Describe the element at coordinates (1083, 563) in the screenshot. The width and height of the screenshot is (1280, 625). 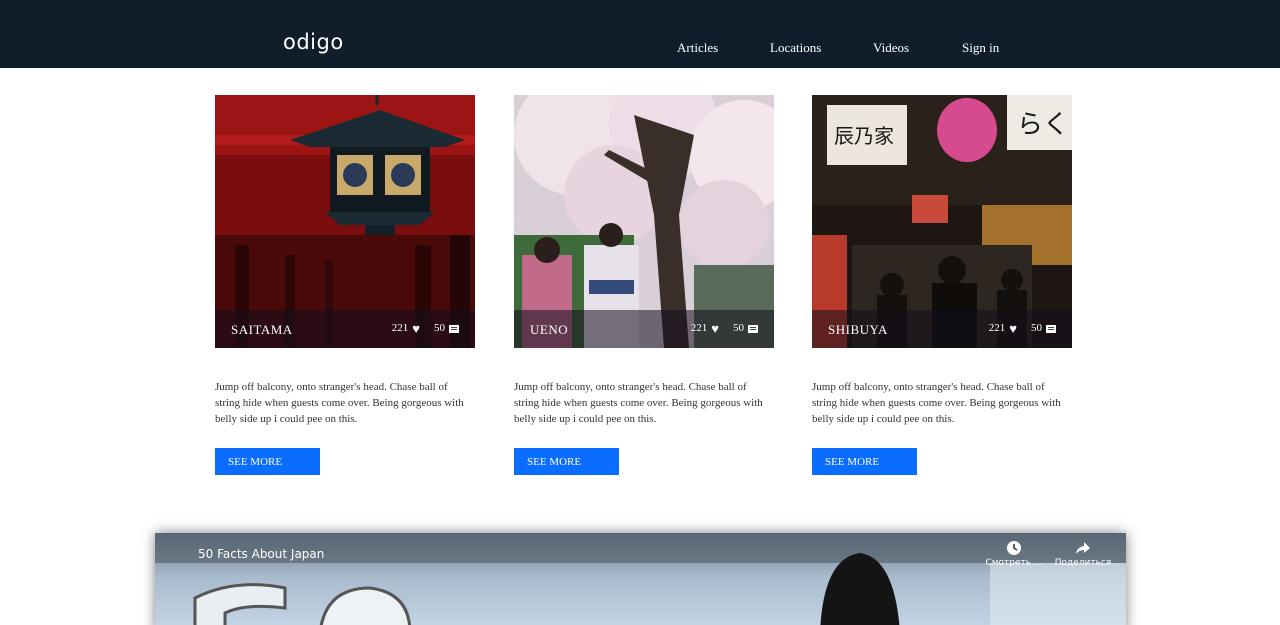
I see `share-label: Поделиться` at that location.